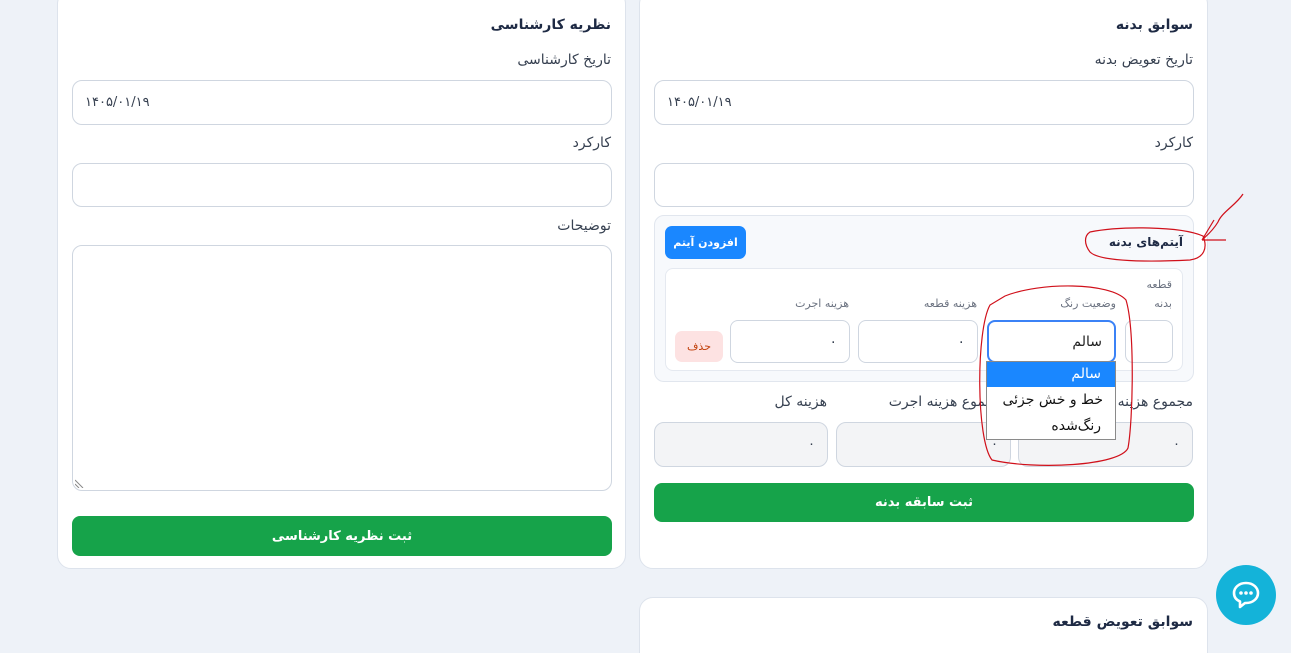 This screenshot has height=653, width=1291. Describe the element at coordinates (1051, 341) in the screenshot. I see `paint-status-select: سالم` at that location.